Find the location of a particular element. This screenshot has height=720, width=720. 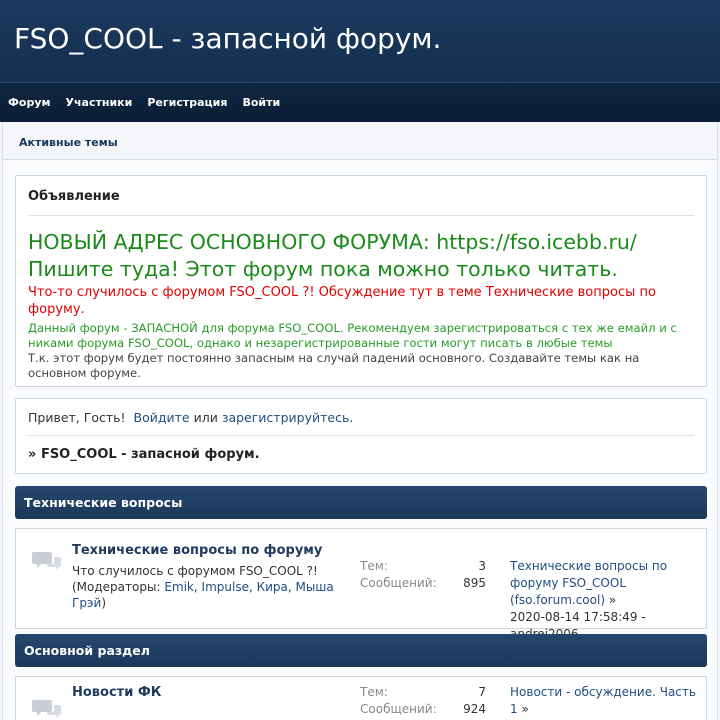

moderators-close: ) is located at coordinates (104, 603).